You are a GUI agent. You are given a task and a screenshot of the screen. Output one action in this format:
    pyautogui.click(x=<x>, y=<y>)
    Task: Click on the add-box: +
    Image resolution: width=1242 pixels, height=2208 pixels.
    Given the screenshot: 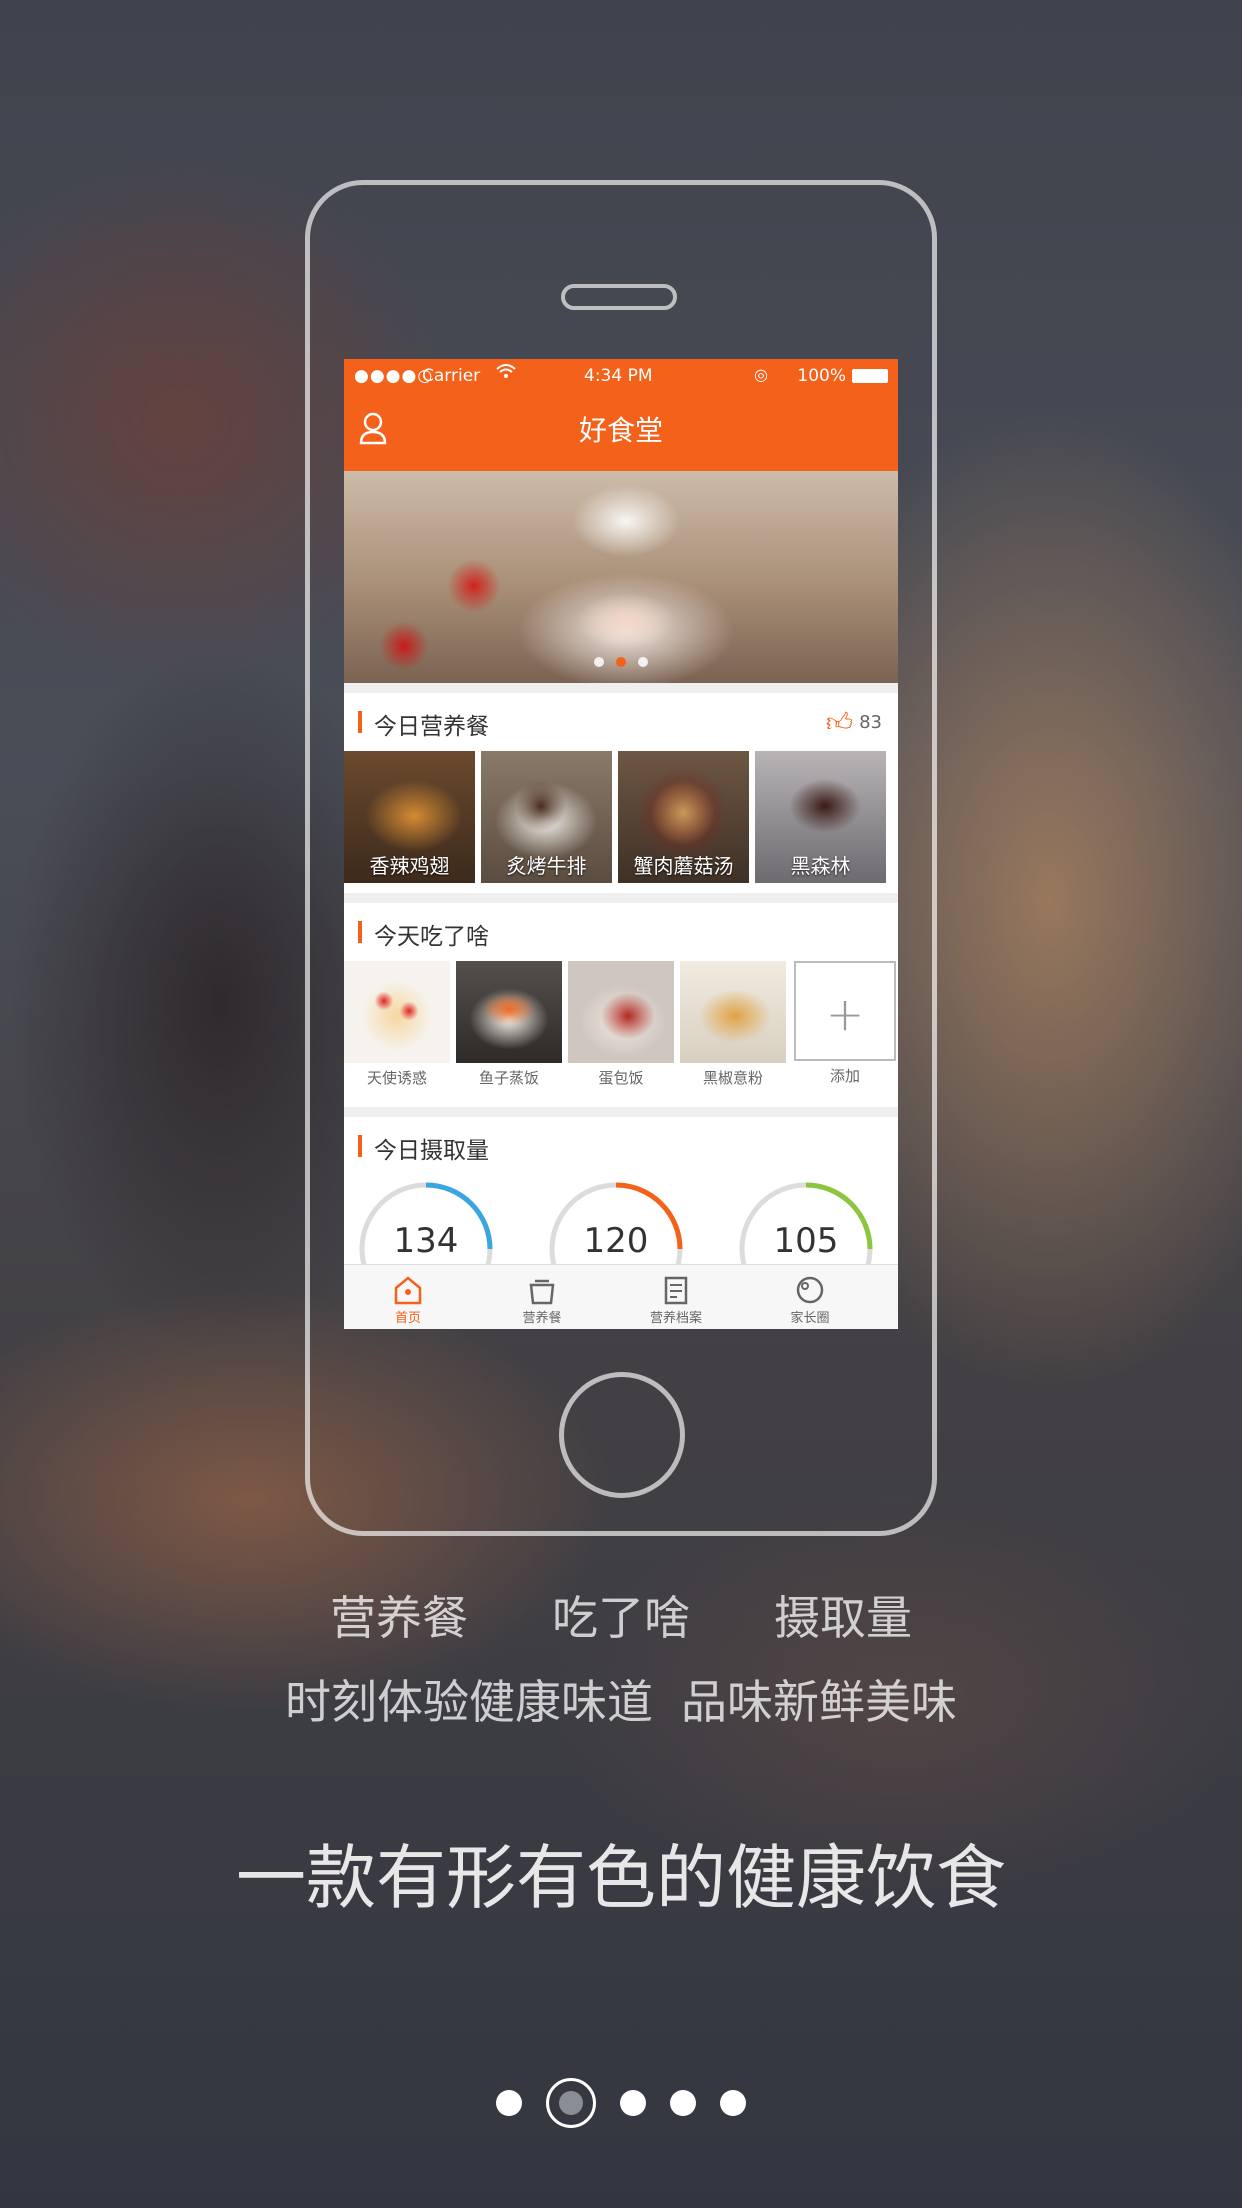 What is the action you would take?
    pyautogui.click(x=845, y=1011)
    